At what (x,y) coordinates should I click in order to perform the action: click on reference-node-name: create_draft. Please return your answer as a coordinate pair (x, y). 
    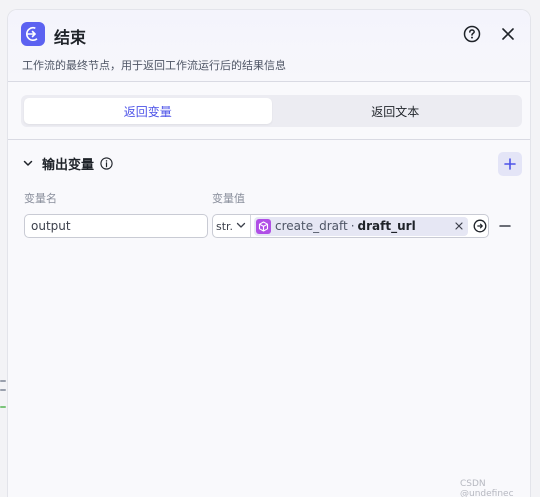
    Looking at the image, I should click on (311, 226).